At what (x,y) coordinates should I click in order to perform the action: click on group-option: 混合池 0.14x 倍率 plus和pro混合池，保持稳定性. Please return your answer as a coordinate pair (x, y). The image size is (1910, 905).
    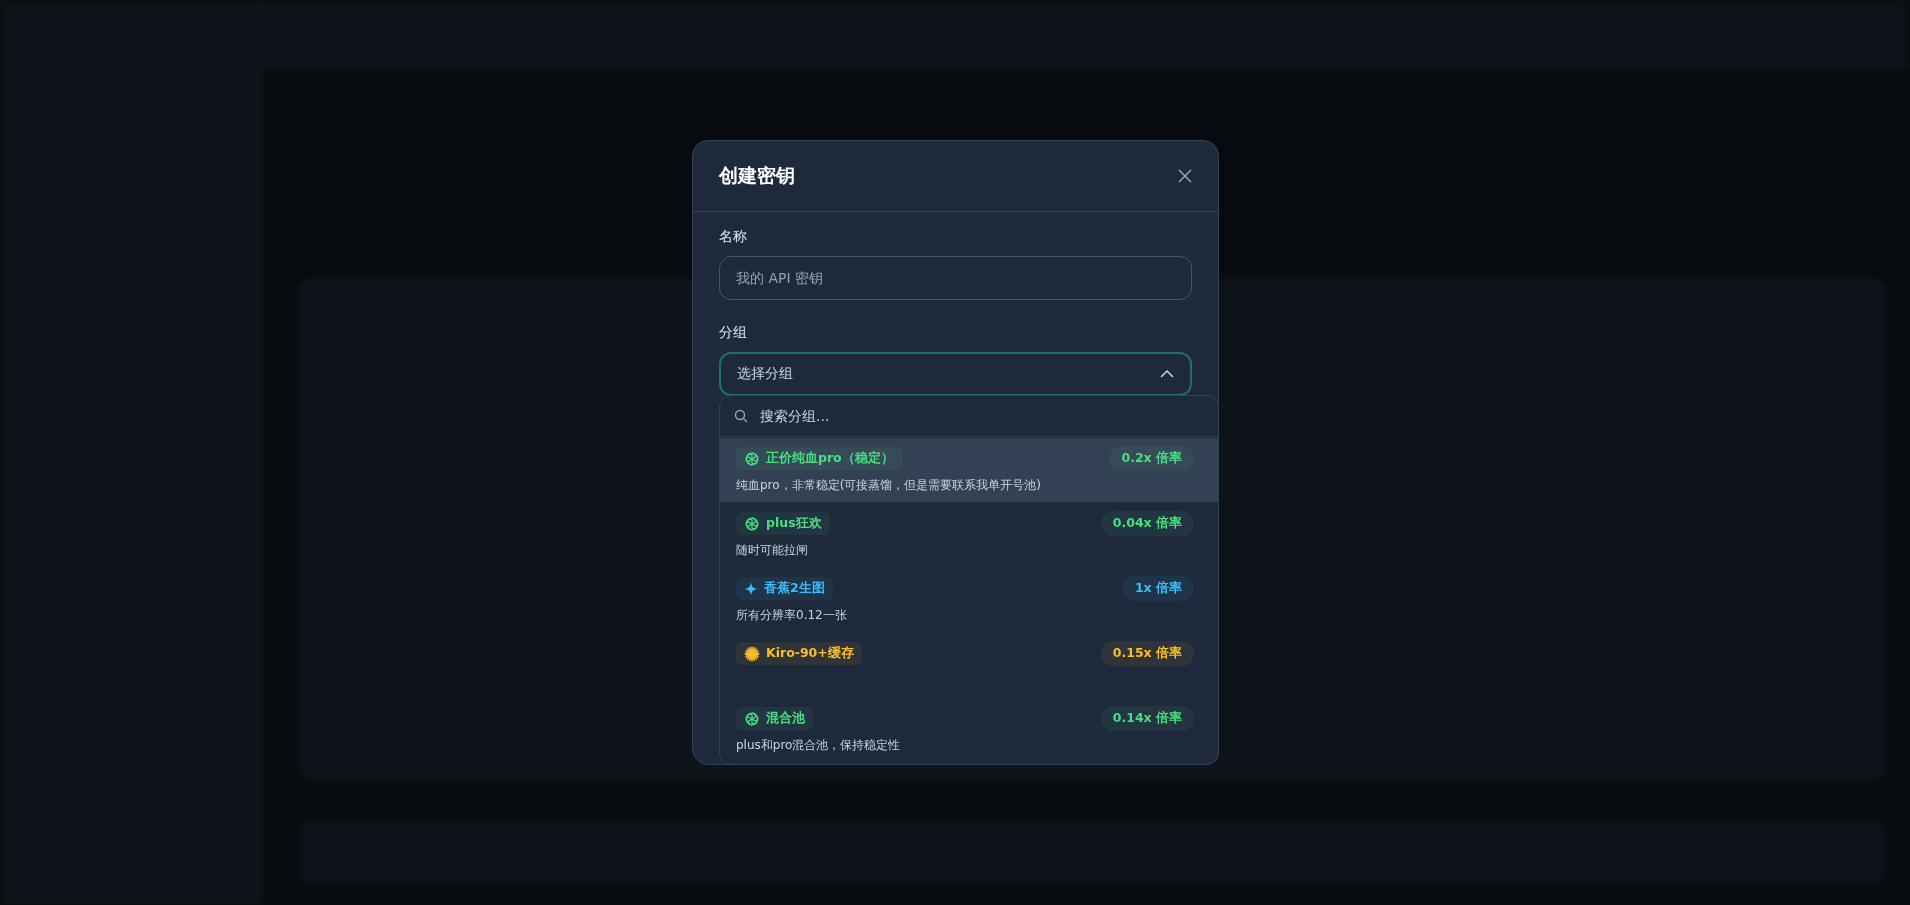
    Looking at the image, I should click on (969, 730).